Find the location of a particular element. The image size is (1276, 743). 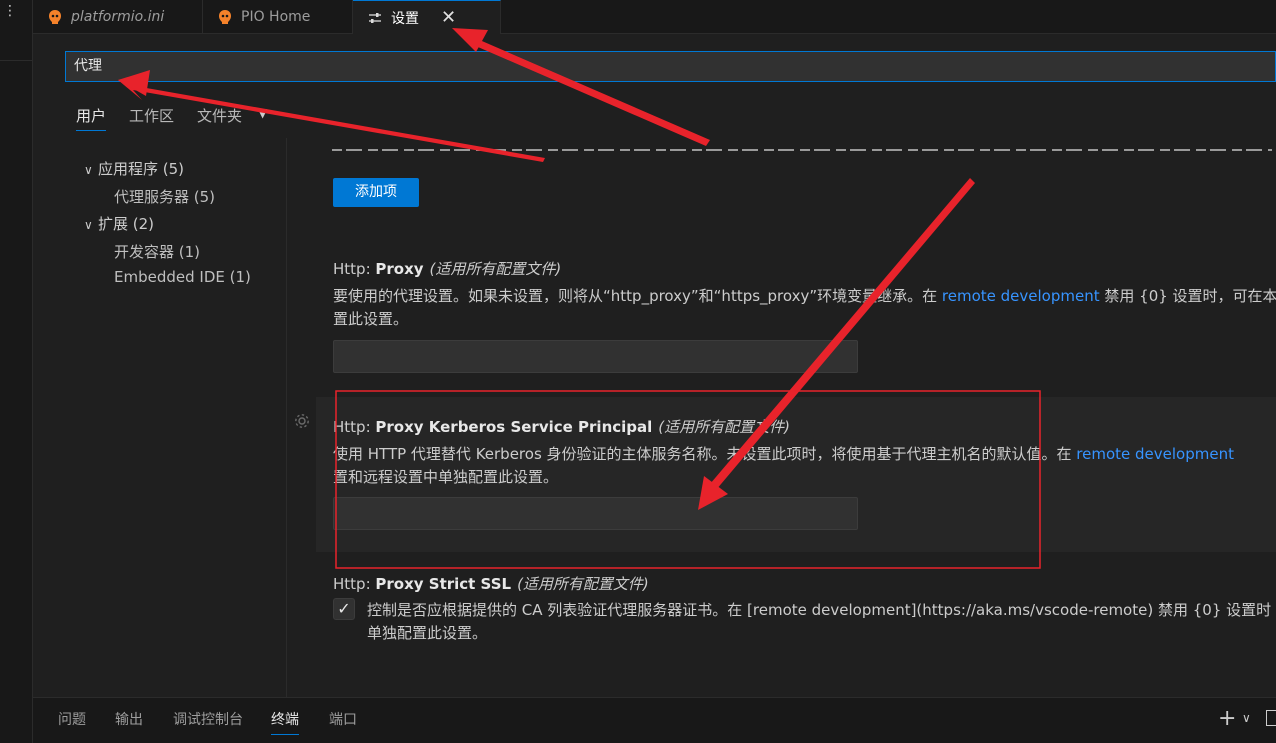

folder-dropdown-icon: ▼ is located at coordinates (262, 113).